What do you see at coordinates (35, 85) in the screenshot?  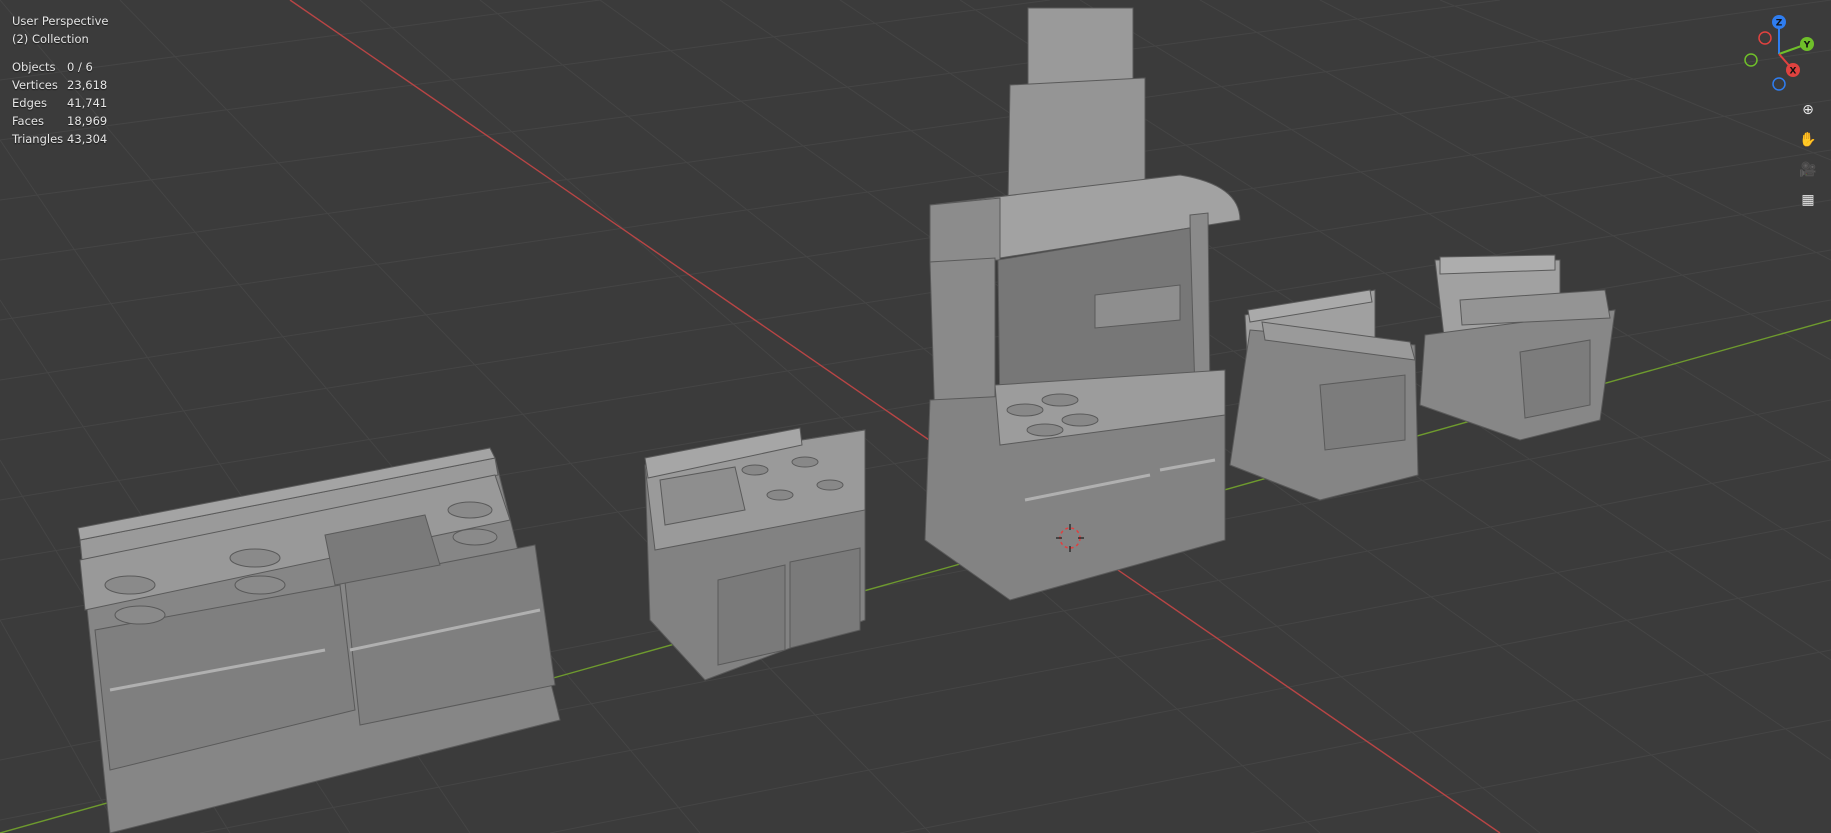 I see `stat-label: Vertices` at bounding box center [35, 85].